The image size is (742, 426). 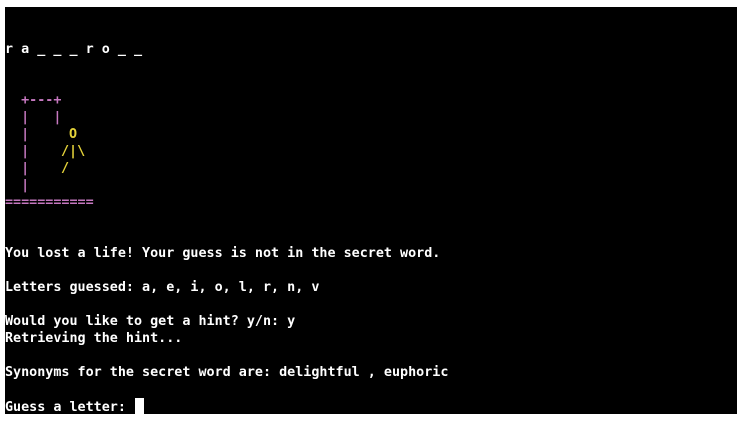 I want to click on hint-prompt: Would you like to get a hint? y/n: y, so click(x=150, y=321).